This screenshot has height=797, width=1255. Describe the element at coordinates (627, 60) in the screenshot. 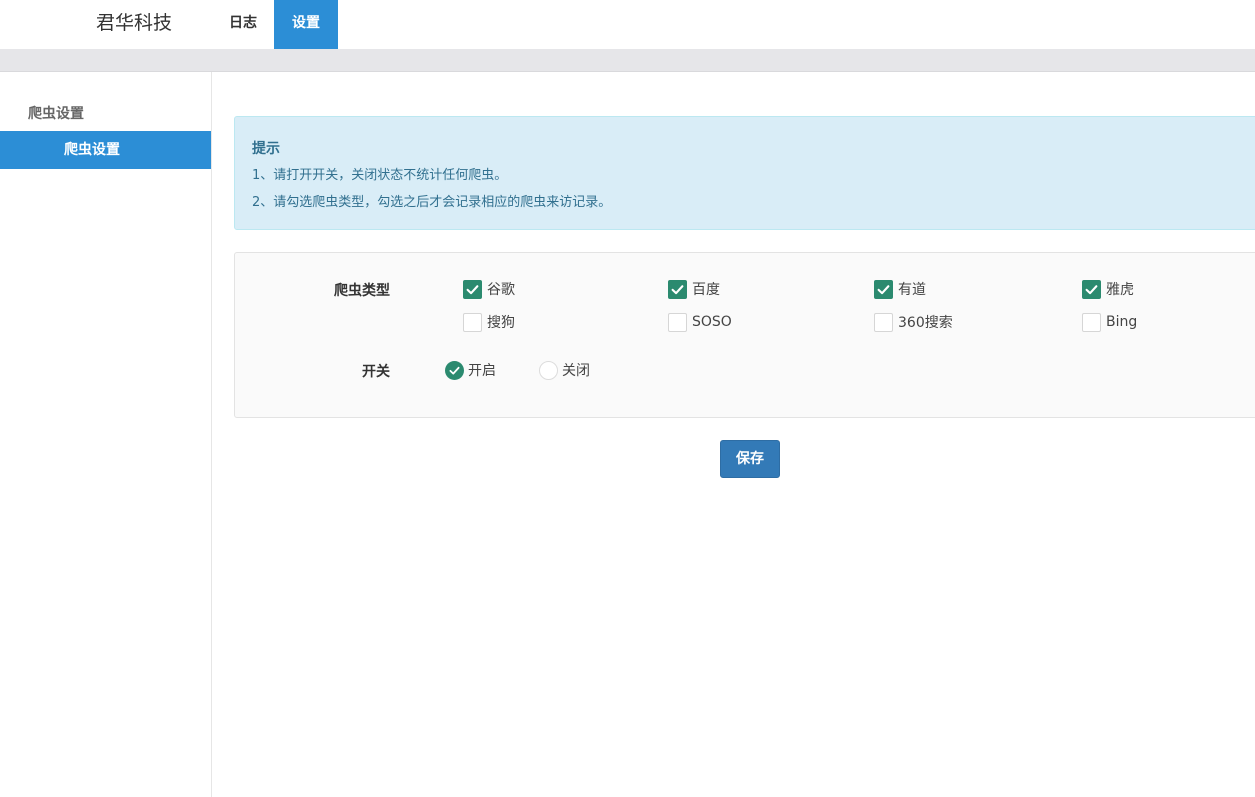

I see `sub-header-bar` at that location.